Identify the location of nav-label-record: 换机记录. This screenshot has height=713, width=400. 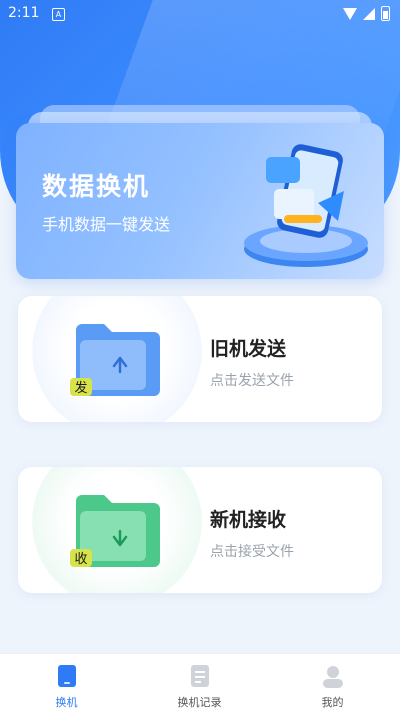
(199, 702).